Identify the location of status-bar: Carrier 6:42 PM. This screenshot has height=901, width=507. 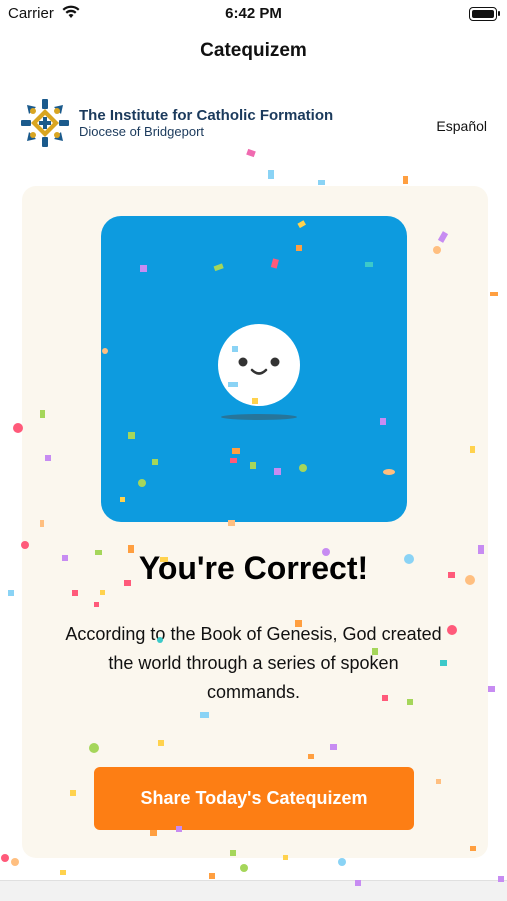
(253, 14).